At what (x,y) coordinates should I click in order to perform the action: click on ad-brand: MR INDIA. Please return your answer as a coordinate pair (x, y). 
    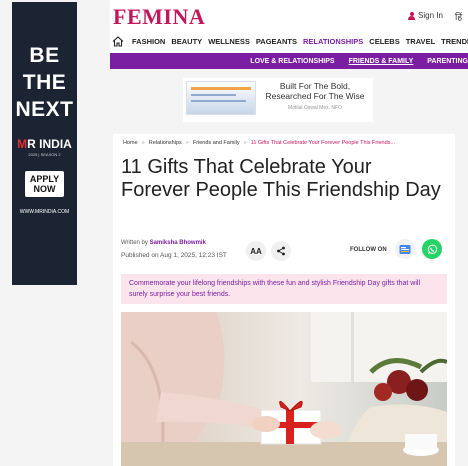
    Looking at the image, I should click on (44, 144).